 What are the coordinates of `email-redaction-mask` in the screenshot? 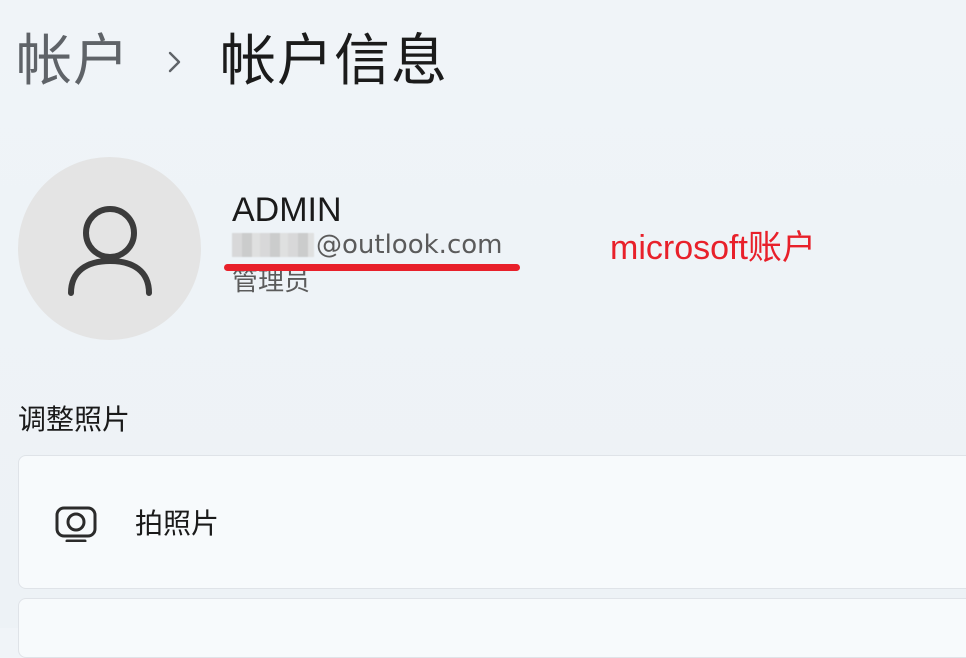 It's located at (273, 245).